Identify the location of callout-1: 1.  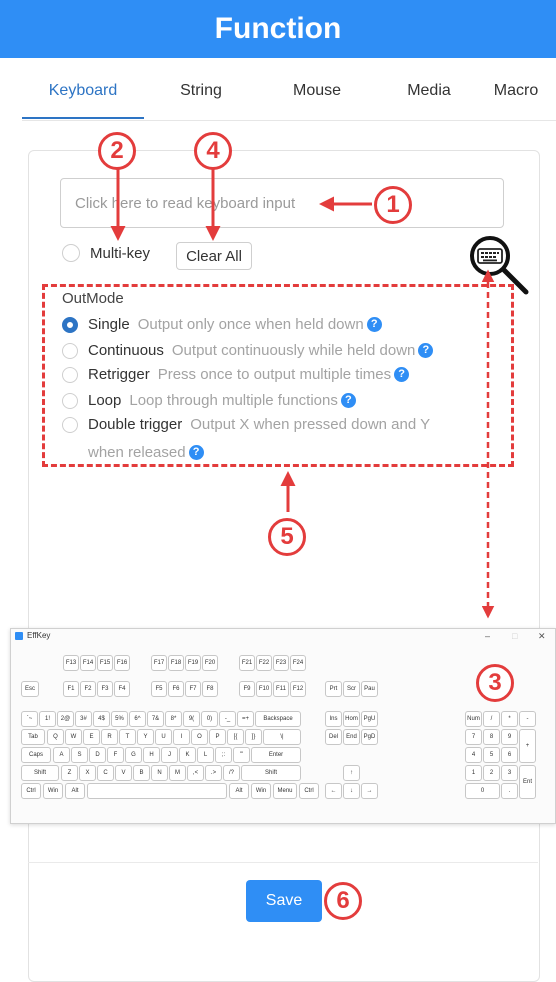
(393, 205).